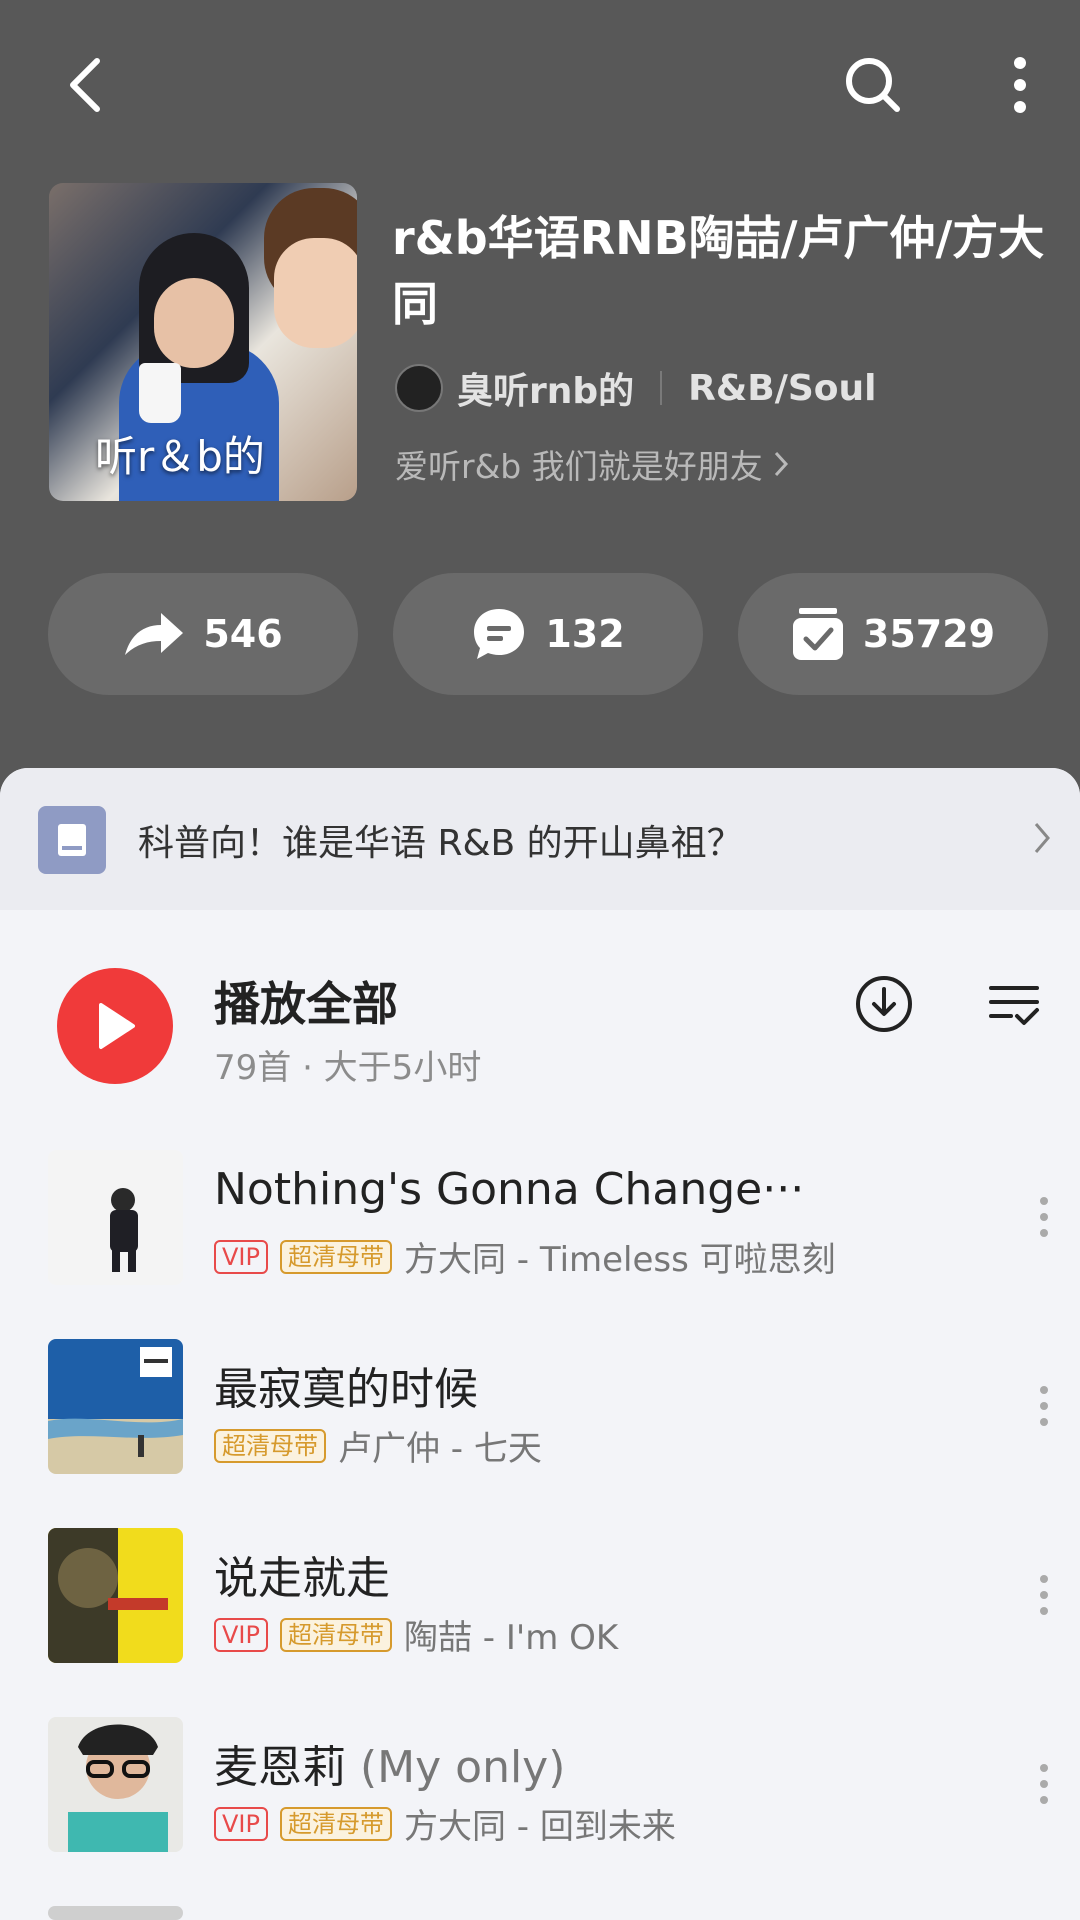 This screenshot has height=1920, width=1080. I want to click on creator-name: 臭听rnb的, so click(545, 388).